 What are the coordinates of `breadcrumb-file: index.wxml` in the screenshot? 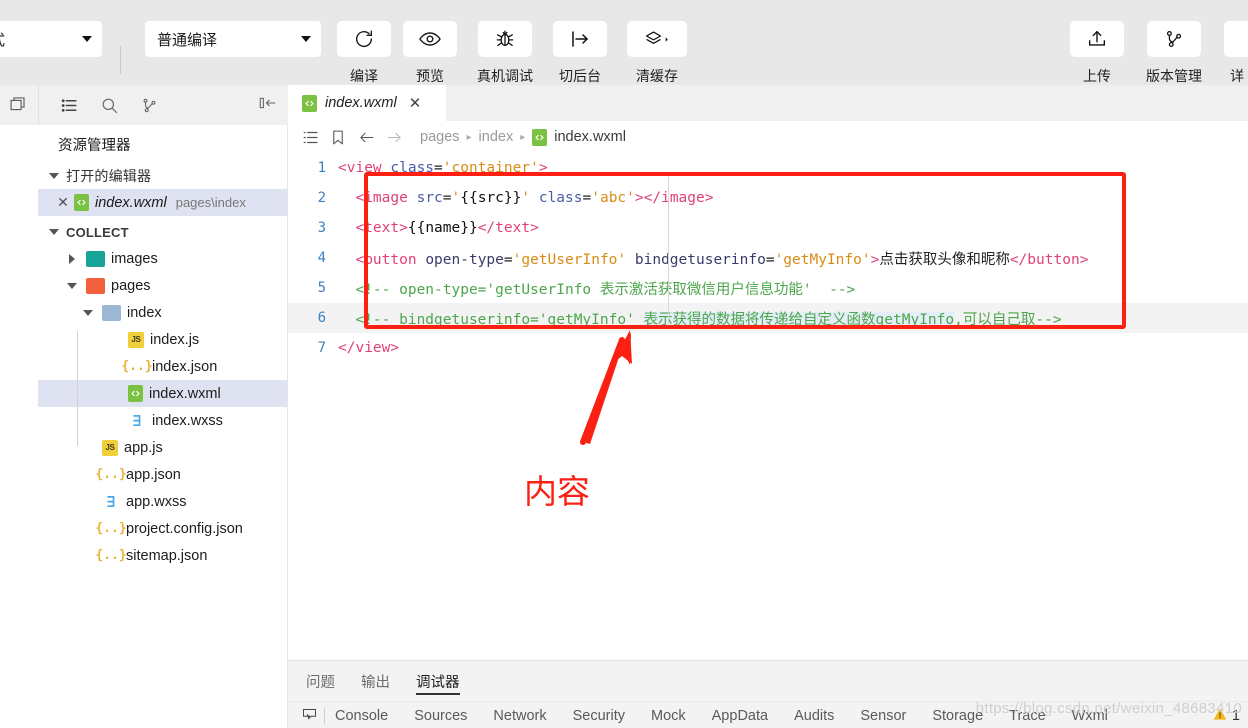 It's located at (590, 137).